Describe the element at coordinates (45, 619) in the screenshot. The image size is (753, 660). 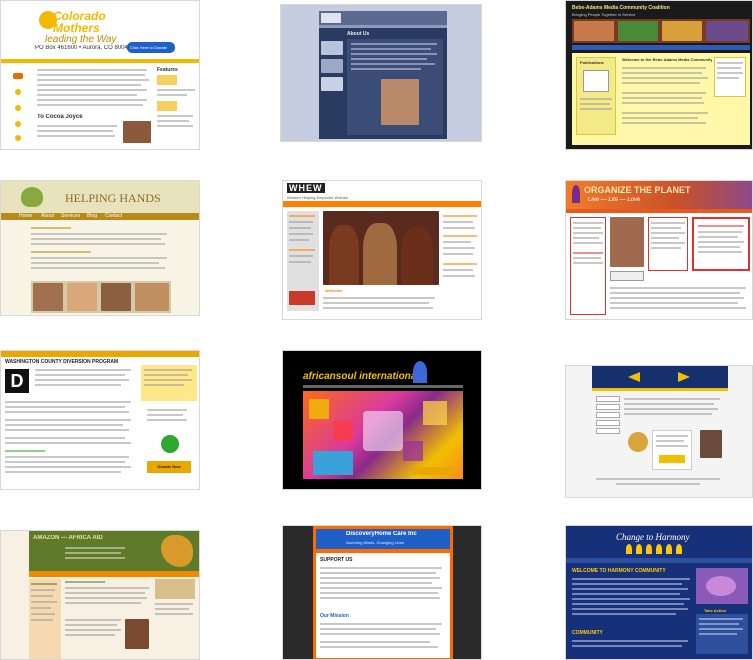
I see `sidebar` at that location.